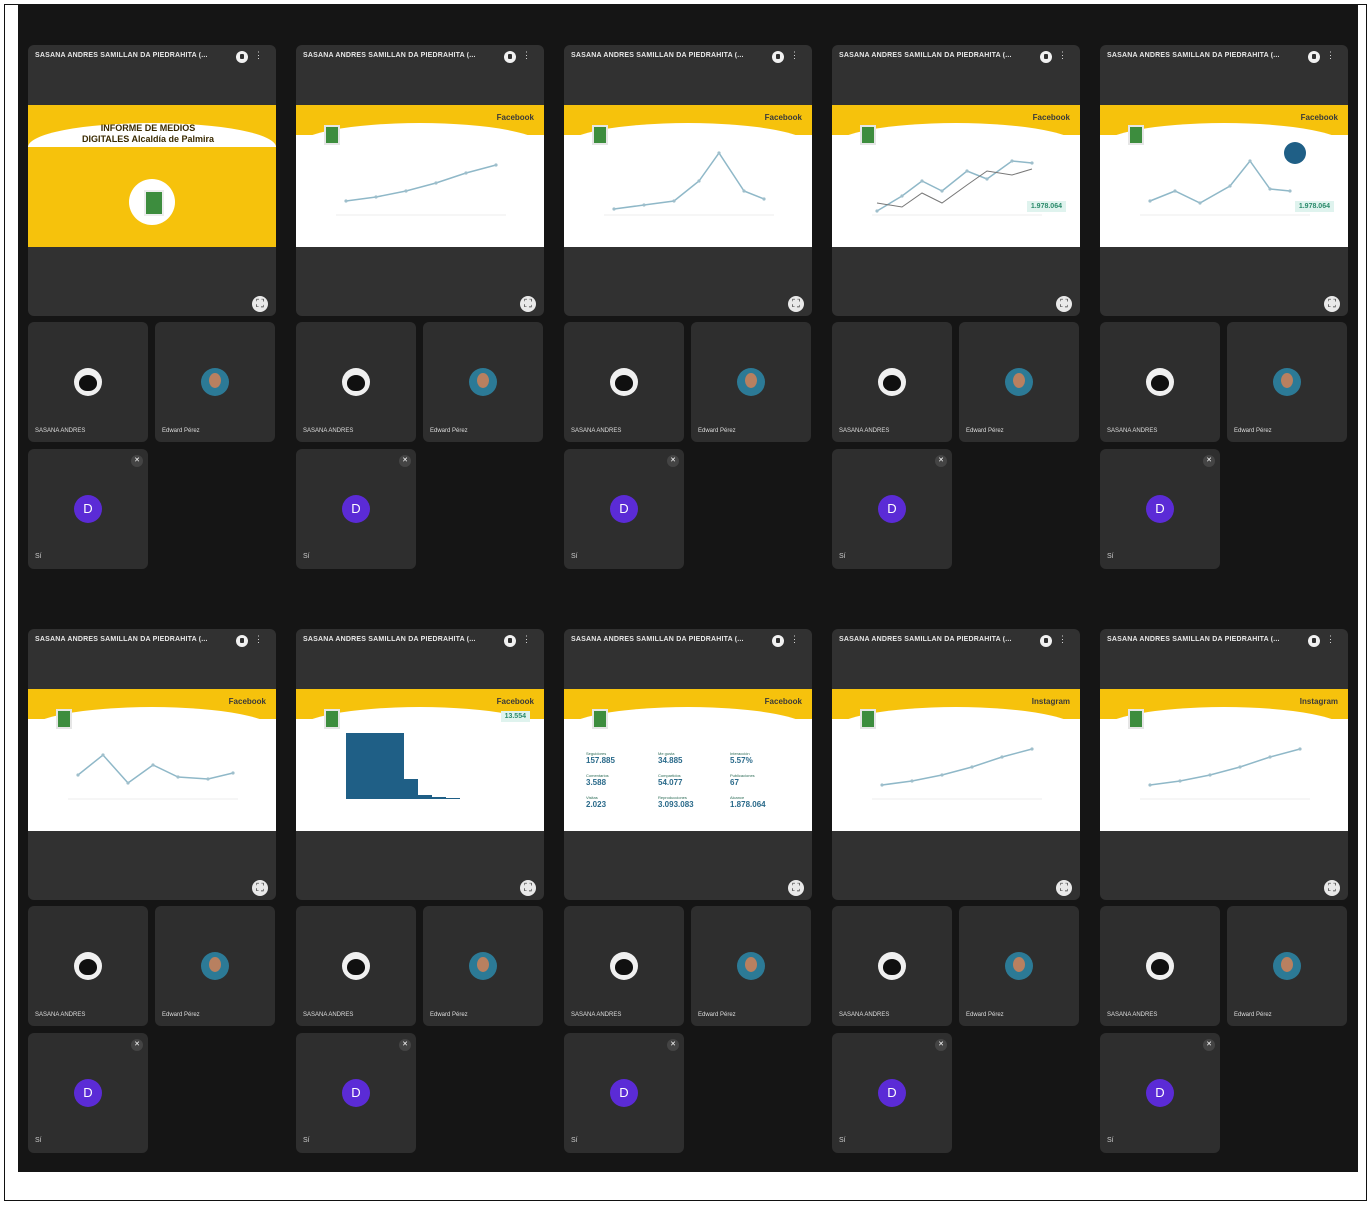 The height and width of the screenshot is (1205, 1371). I want to click on stat-value: 1.878.064, so click(748, 804).